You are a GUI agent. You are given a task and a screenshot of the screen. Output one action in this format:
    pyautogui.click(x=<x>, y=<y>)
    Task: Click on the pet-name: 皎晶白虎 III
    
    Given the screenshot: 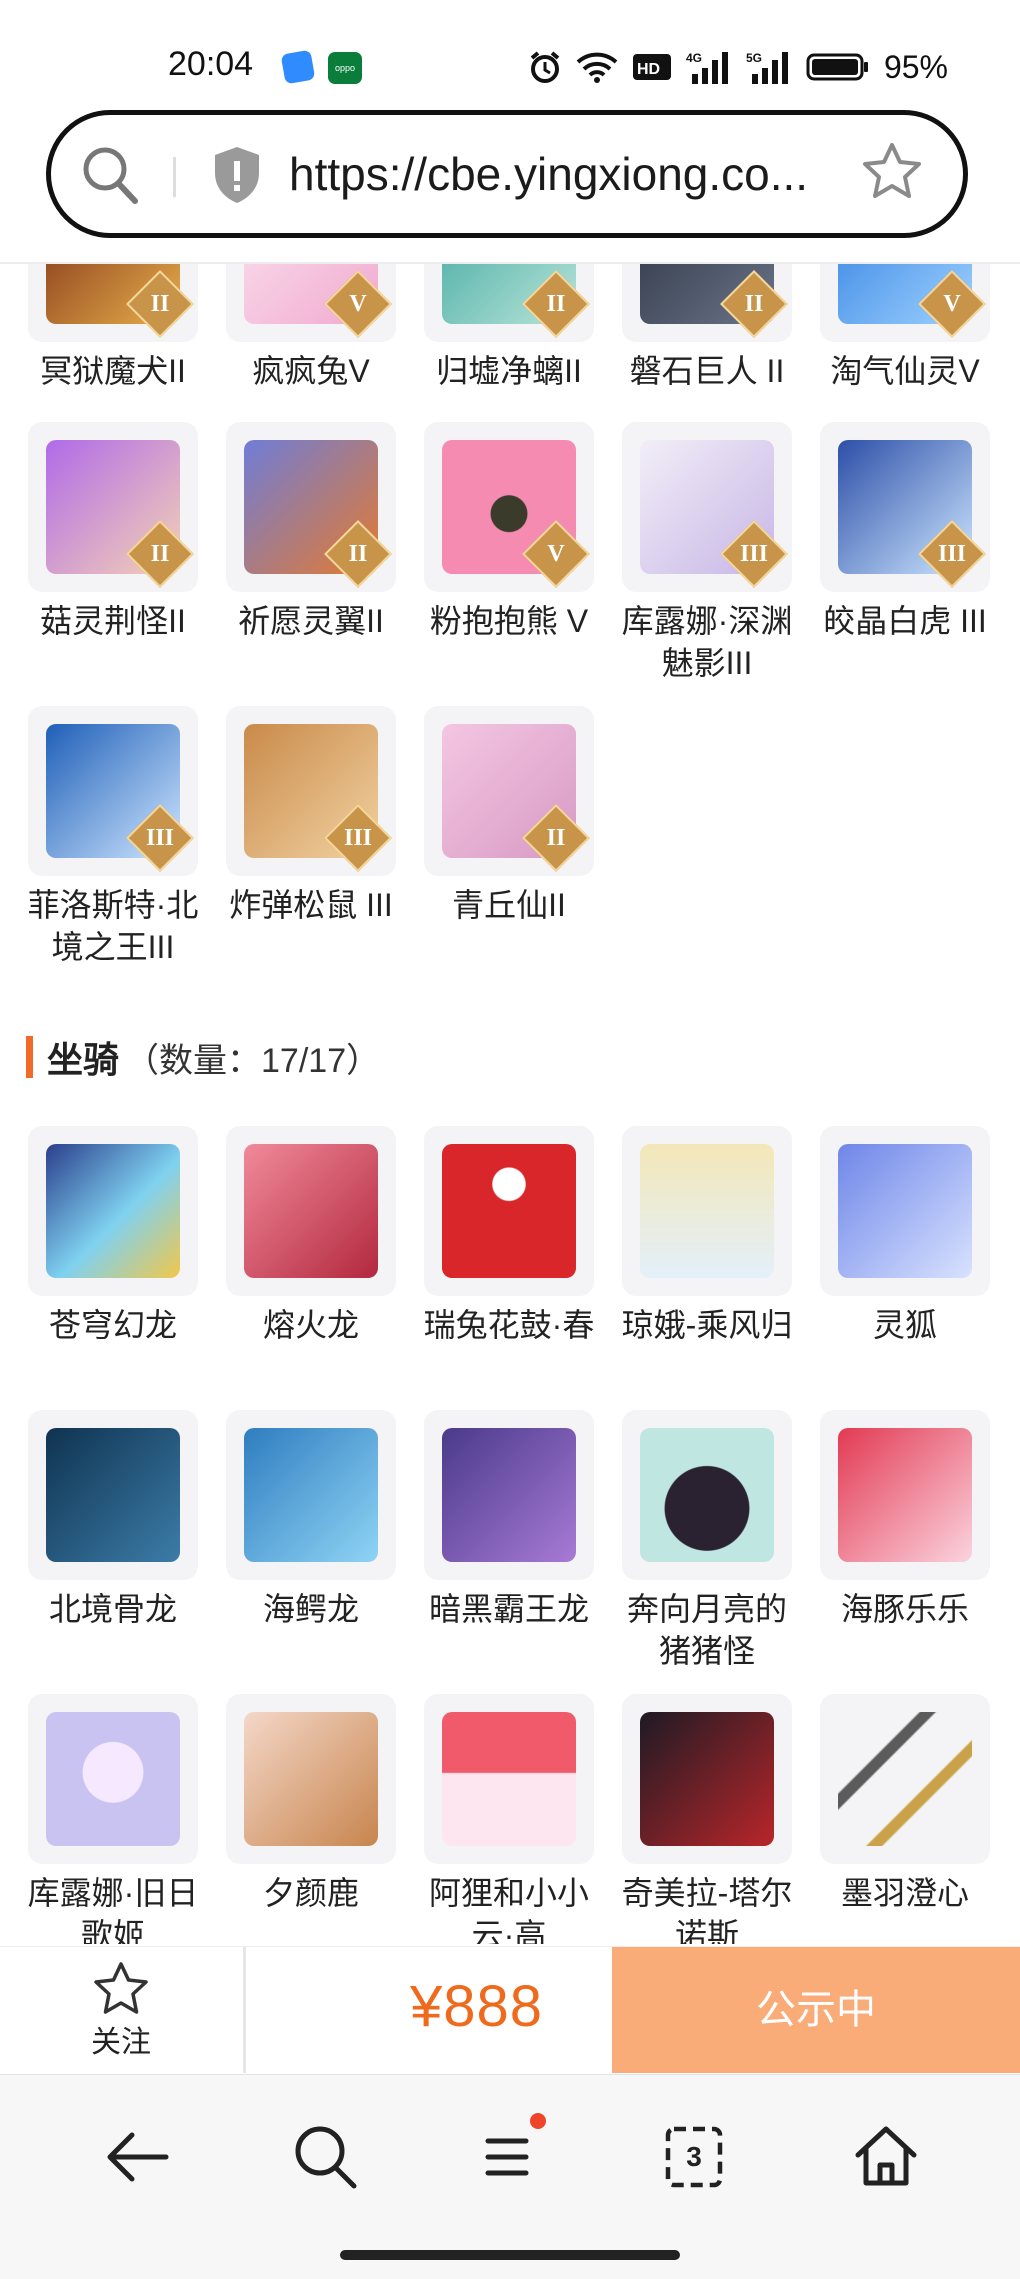 What is the action you would take?
    pyautogui.click(x=905, y=621)
    